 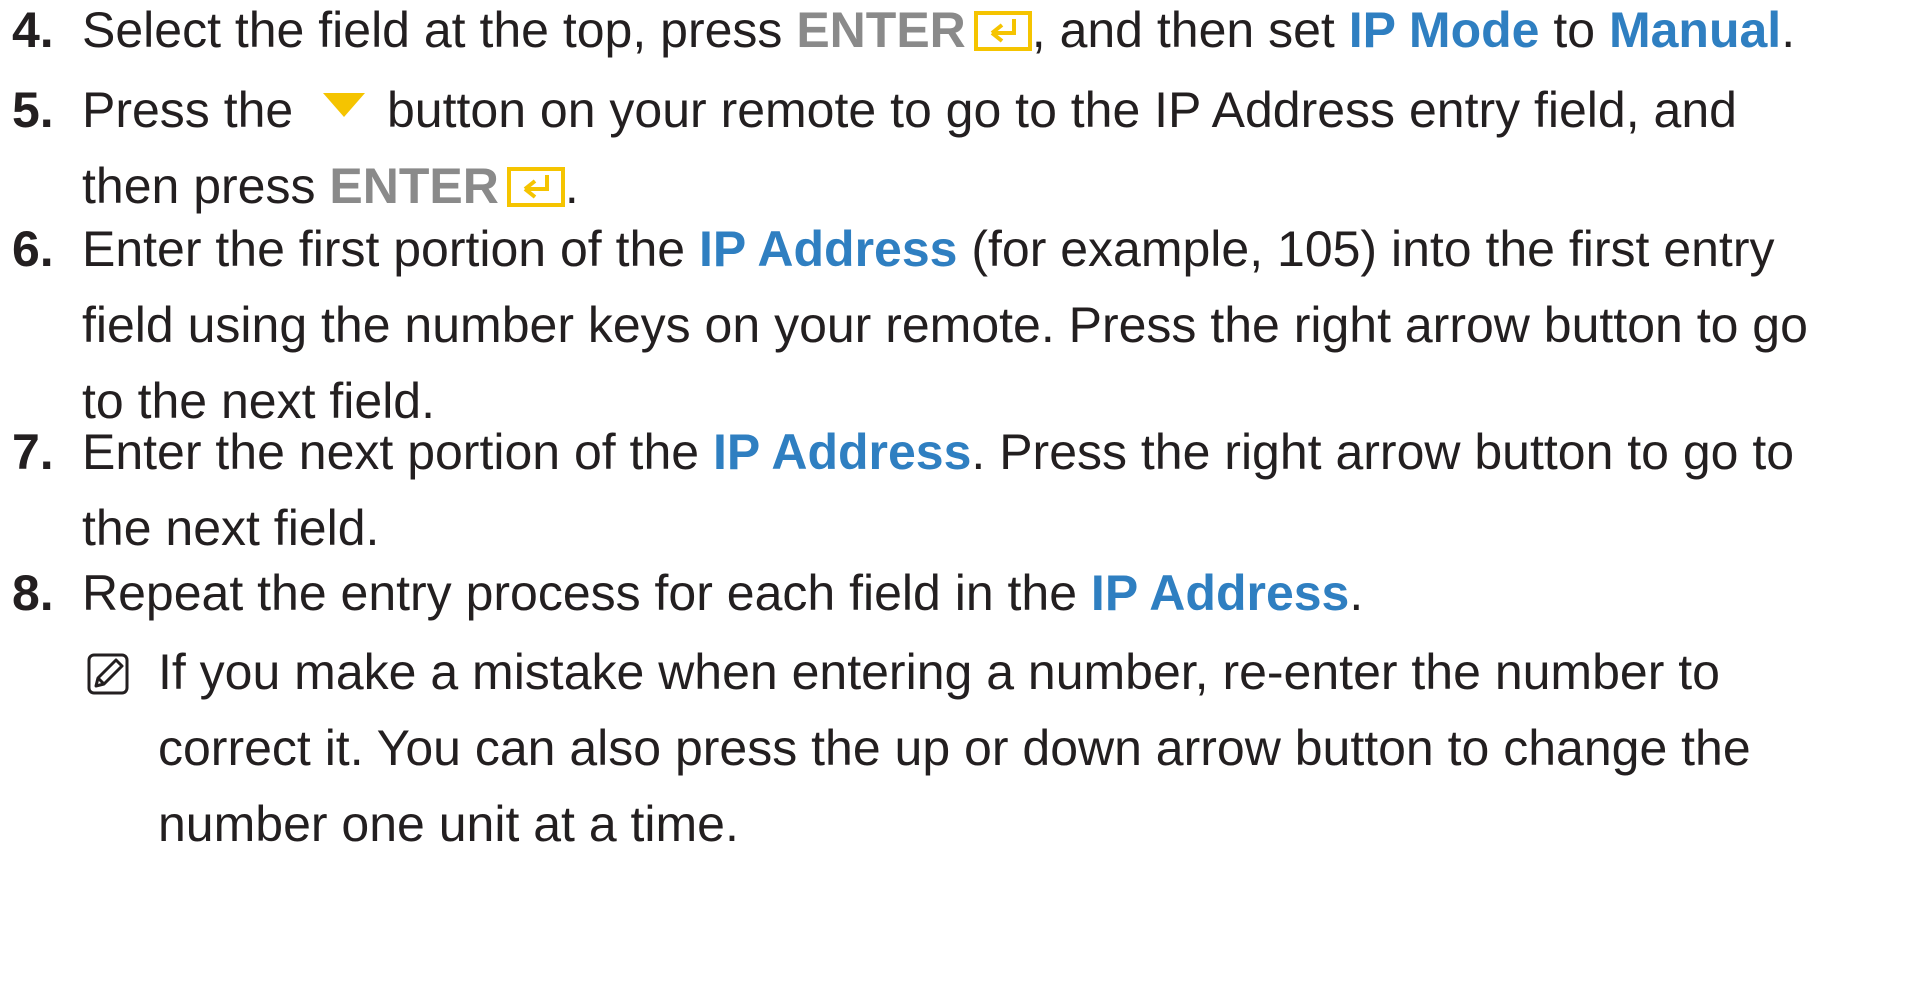 What do you see at coordinates (1444, 30) in the screenshot?
I see `ip-mode-term: IP Mode` at bounding box center [1444, 30].